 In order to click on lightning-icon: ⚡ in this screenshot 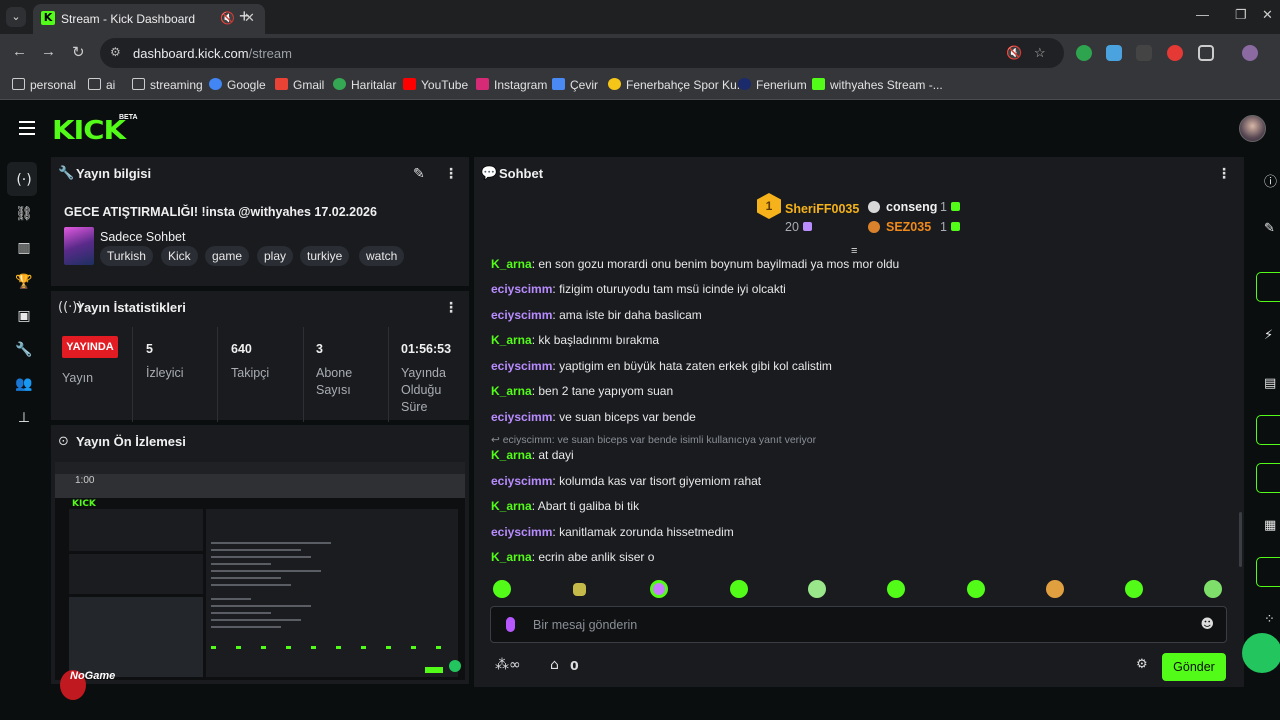, I will do `click(1268, 335)`.